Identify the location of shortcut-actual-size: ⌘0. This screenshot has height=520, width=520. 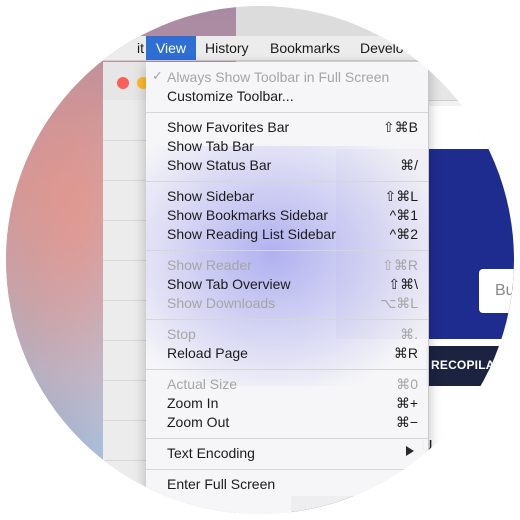
(407, 384).